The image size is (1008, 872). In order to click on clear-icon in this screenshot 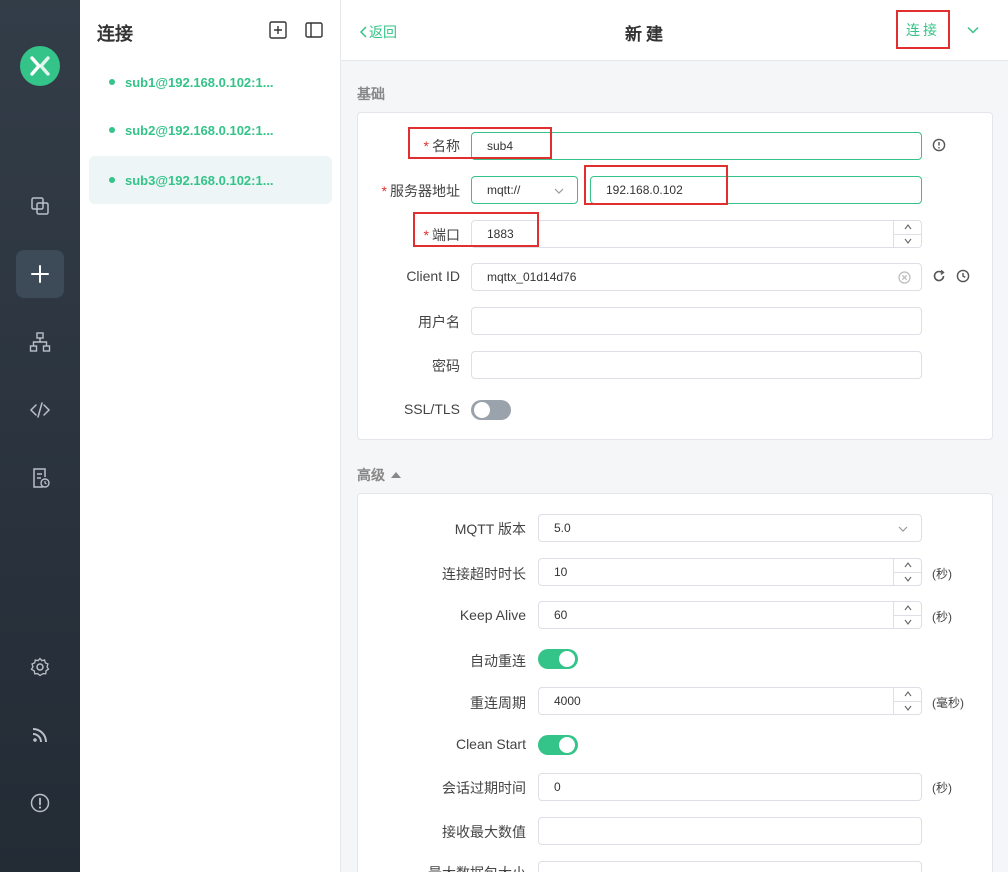, I will do `click(904, 277)`.